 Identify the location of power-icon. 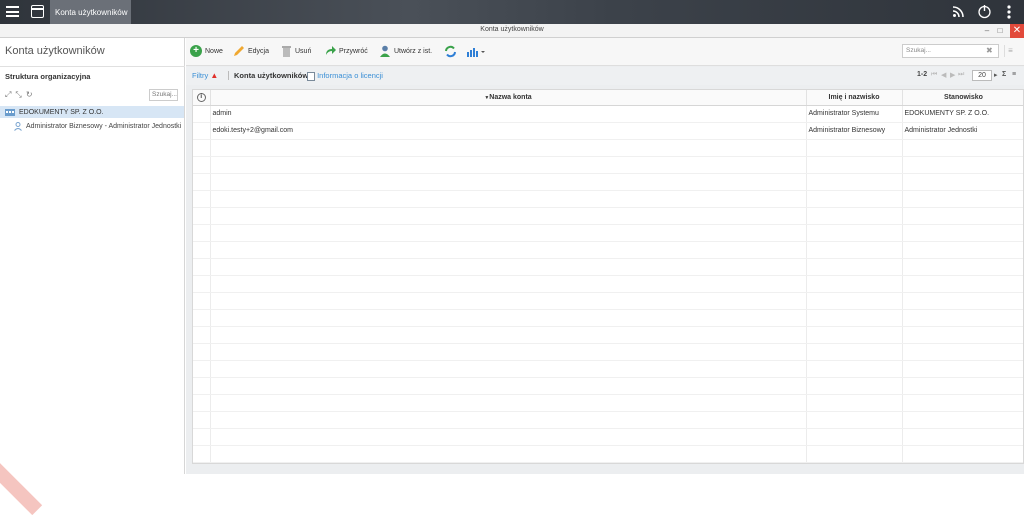
(984, 11).